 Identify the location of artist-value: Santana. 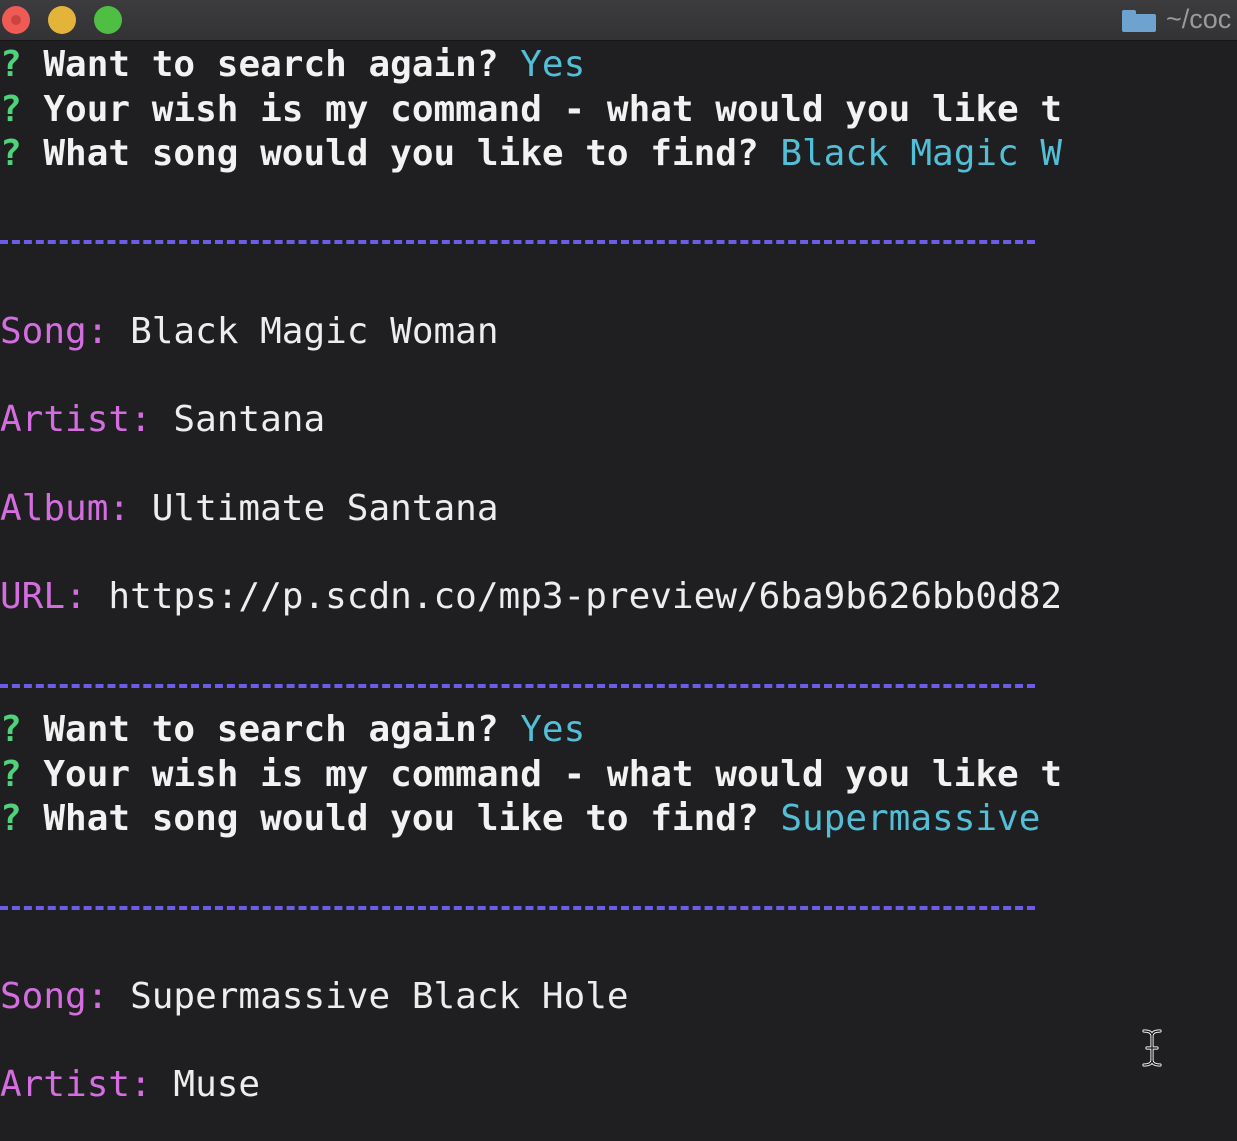
(249, 419).